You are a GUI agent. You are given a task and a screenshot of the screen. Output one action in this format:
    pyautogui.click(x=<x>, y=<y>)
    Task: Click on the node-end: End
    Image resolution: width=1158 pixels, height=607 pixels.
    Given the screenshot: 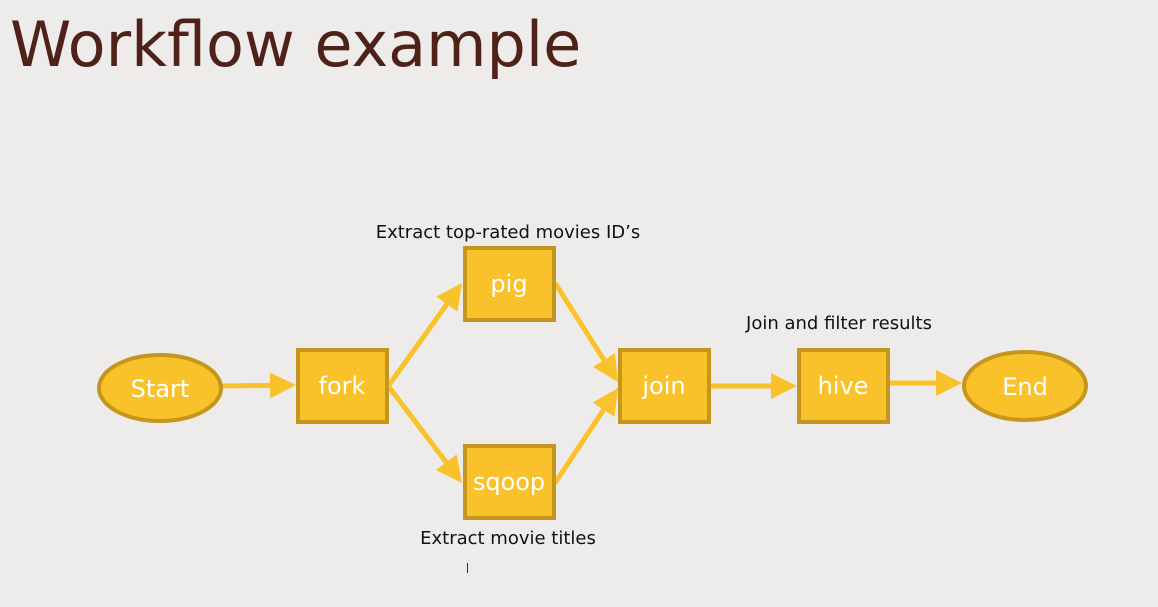 What is the action you would take?
    pyautogui.click(x=1025, y=386)
    